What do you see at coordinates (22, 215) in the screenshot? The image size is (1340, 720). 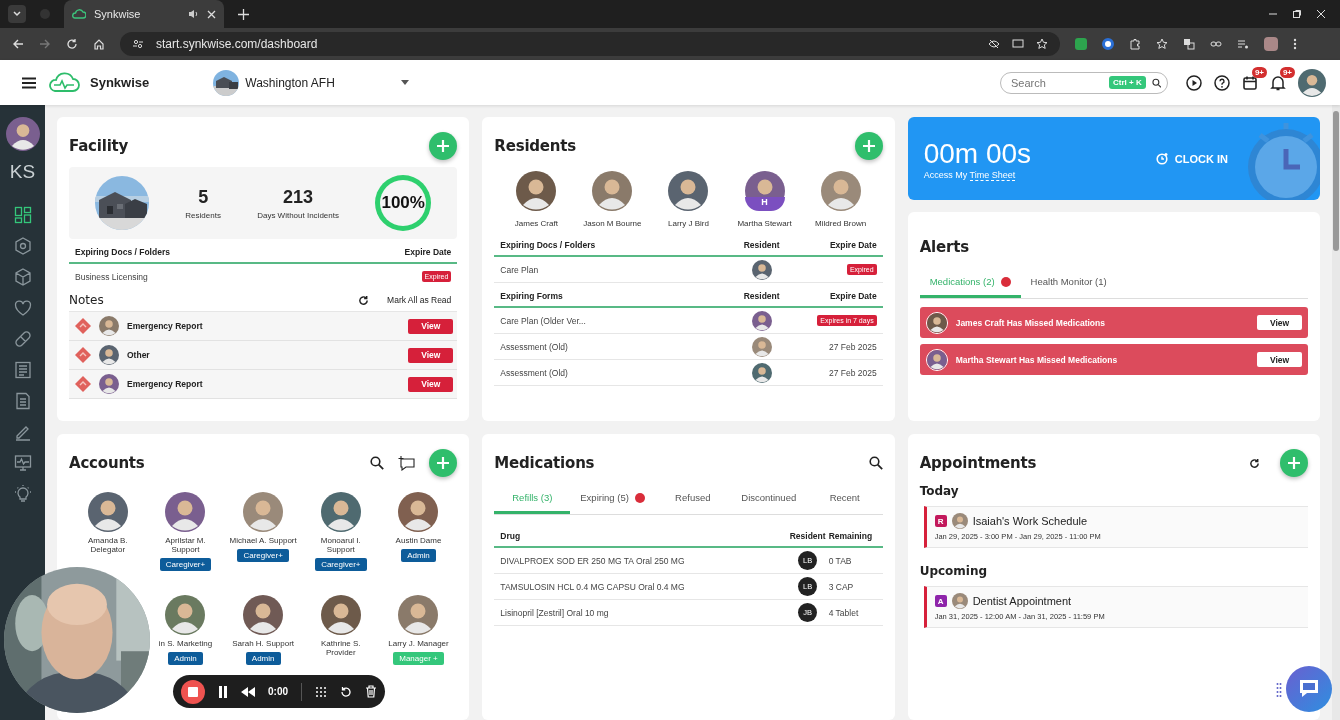 I see `dashboard-icon` at bounding box center [22, 215].